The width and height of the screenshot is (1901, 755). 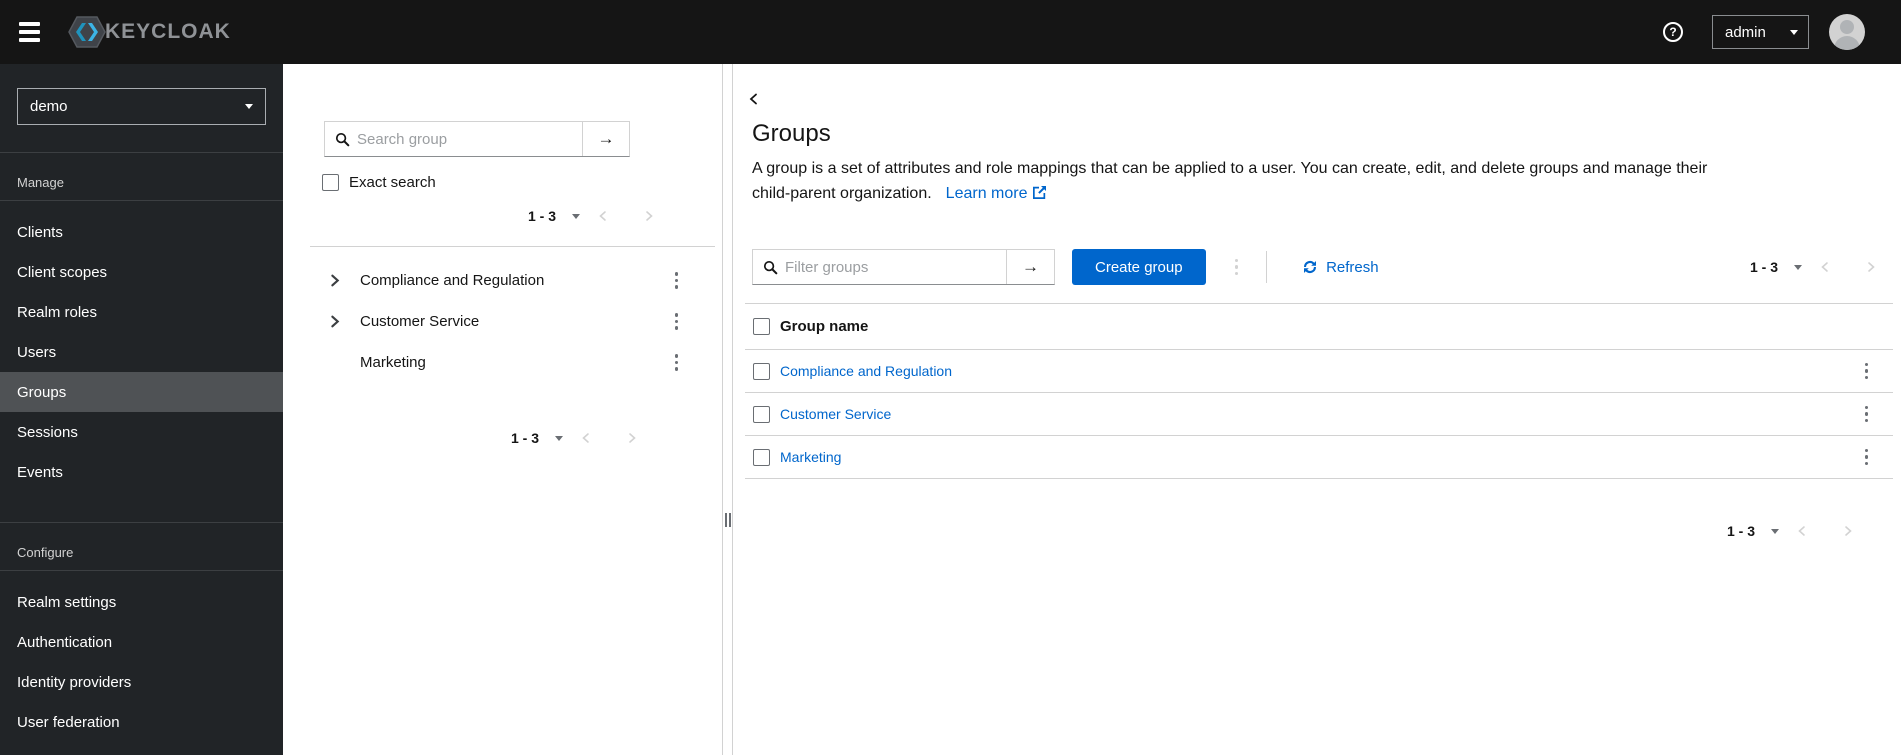 What do you see at coordinates (29, 32) in the screenshot?
I see `nav-toggle-hamburger-icon` at bounding box center [29, 32].